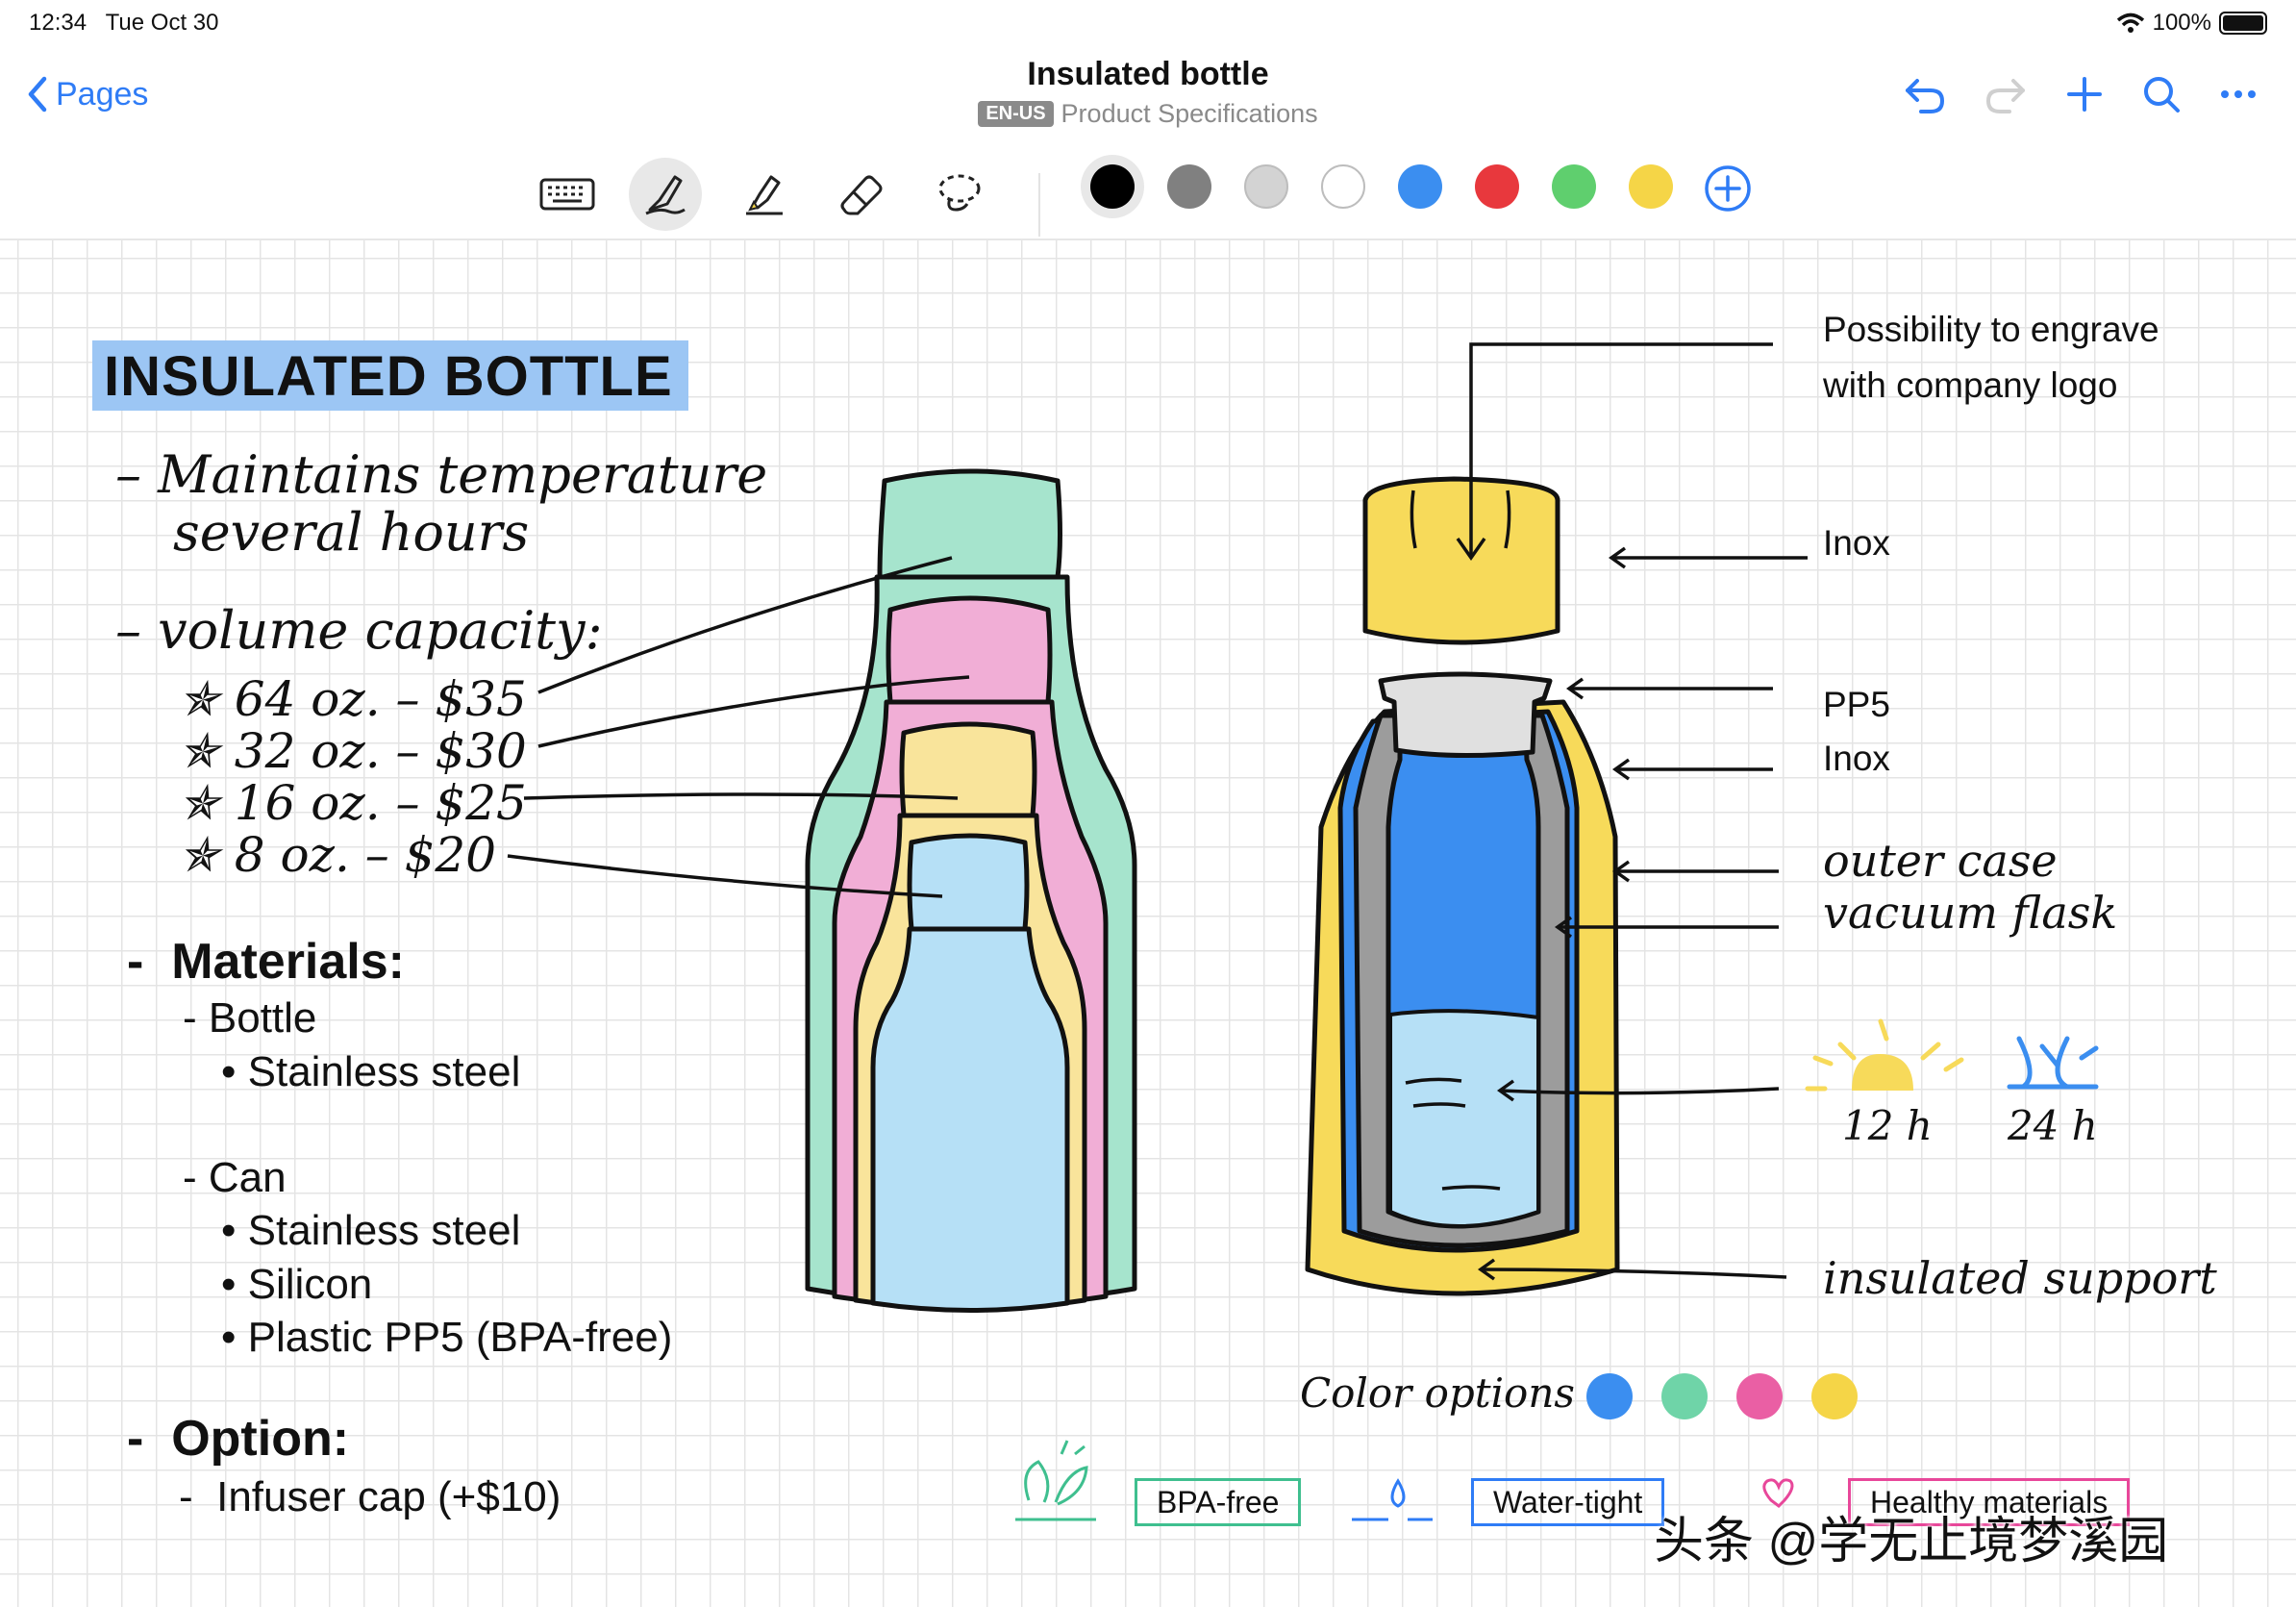 This screenshot has height=1607, width=2296. Describe the element at coordinates (1940, 861) in the screenshot. I see `label-outer-case: outer case` at that location.